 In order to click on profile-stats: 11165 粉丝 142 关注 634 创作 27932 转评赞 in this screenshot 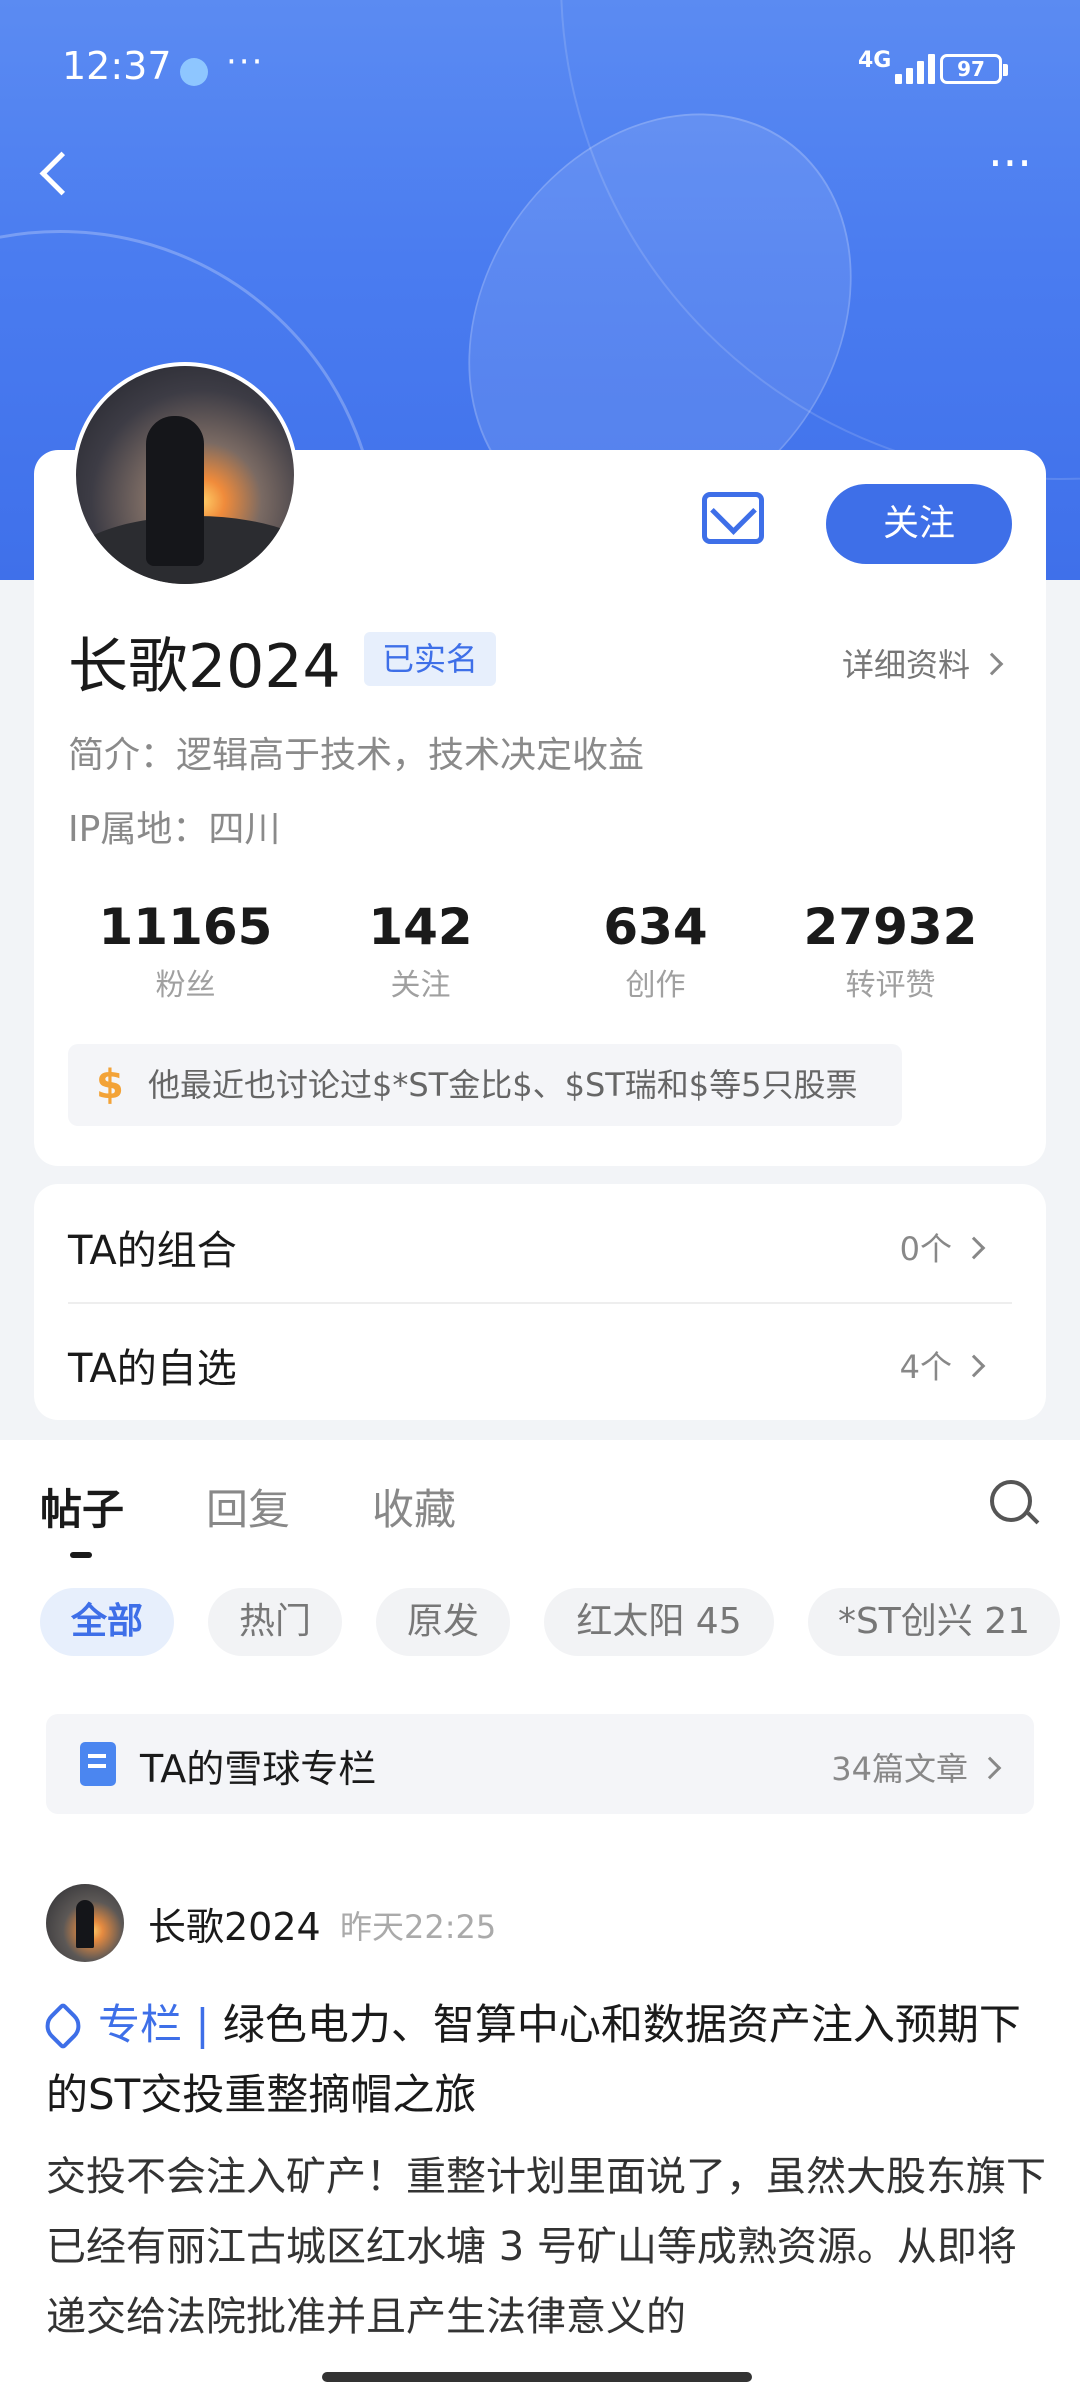, I will do `click(538, 951)`.